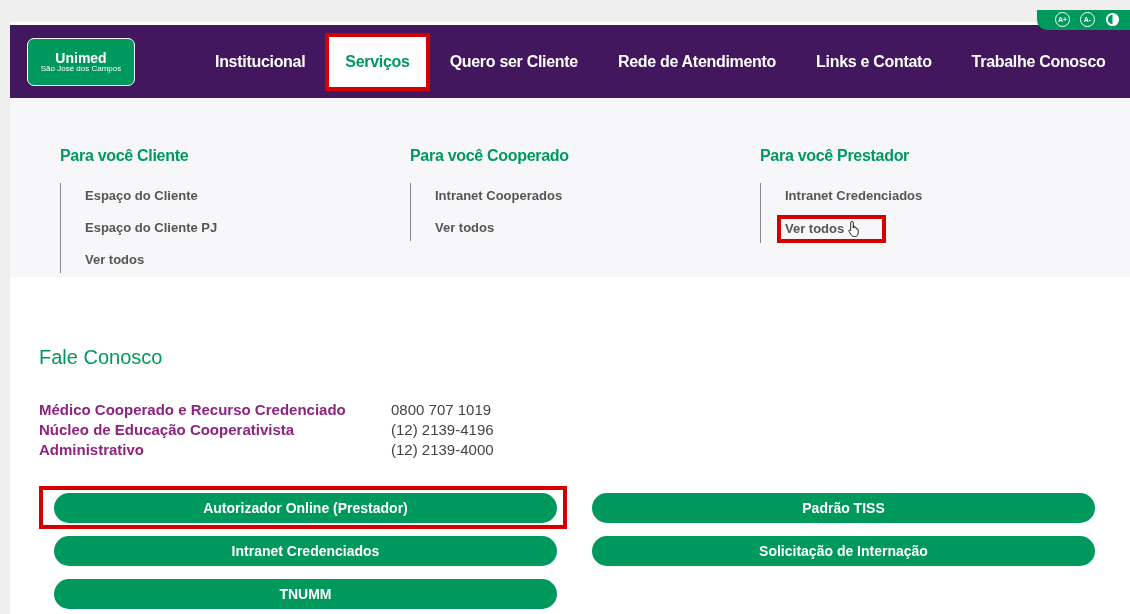  I want to click on service-button: Padrão TISS, so click(843, 508).